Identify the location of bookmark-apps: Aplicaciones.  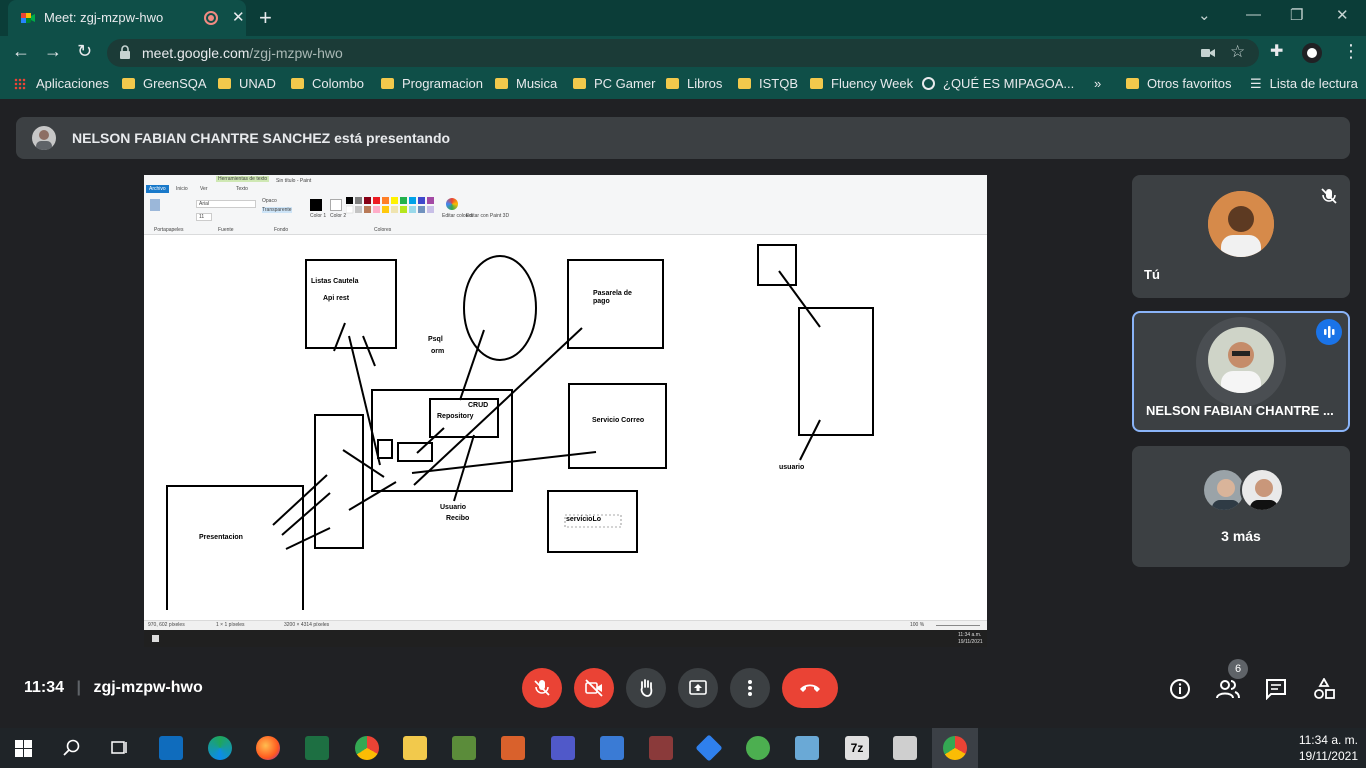
(61, 83).